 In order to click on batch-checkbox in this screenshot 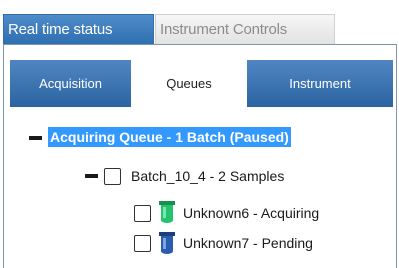, I will do `click(112, 176)`.